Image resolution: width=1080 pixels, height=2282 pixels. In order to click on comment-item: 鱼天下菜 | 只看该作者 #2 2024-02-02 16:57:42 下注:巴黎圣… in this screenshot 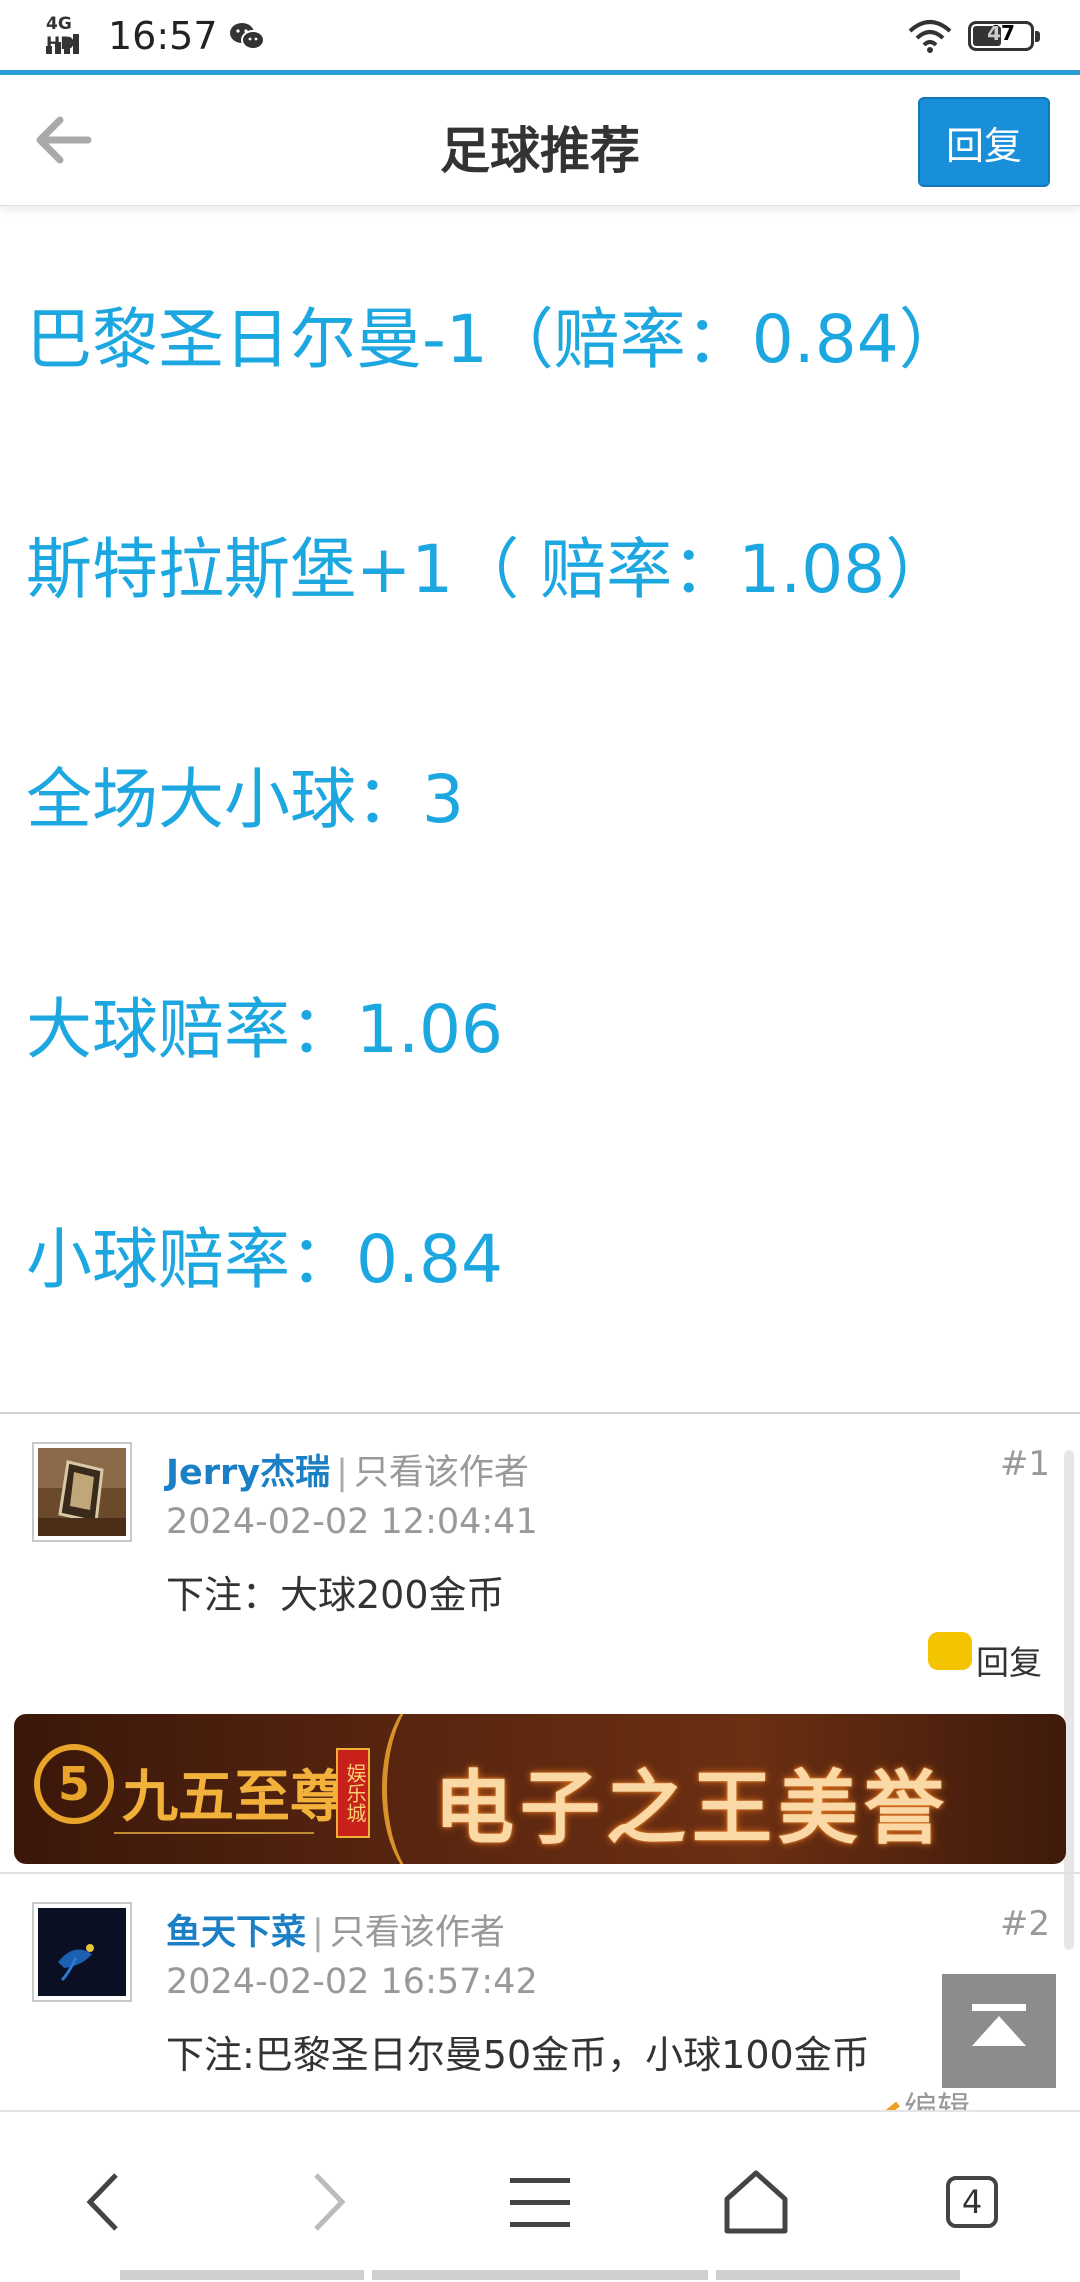, I will do `click(540, 2005)`.